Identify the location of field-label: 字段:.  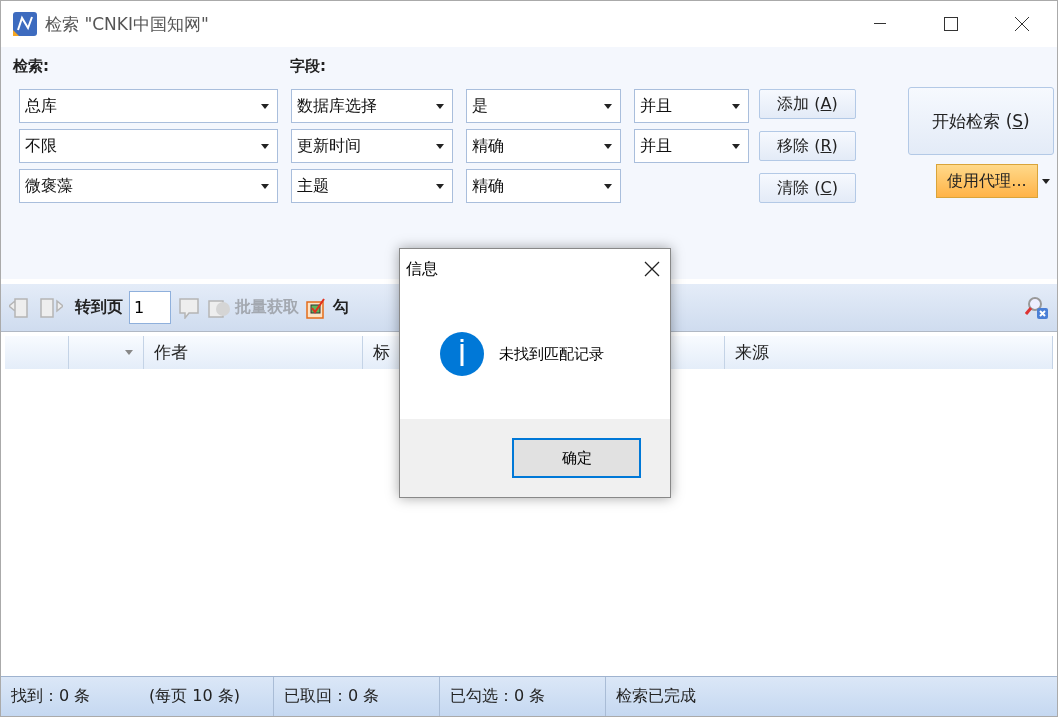
(308, 67).